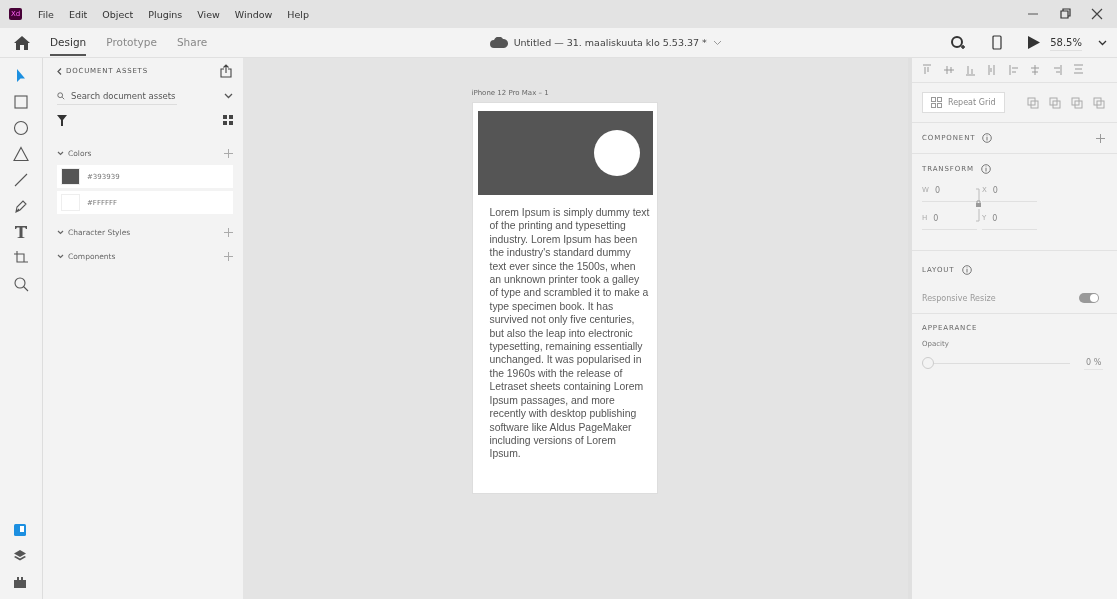 The image size is (1117, 599). Describe the element at coordinates (253, 14) in the screenshot. I see `menu-item: Window` at that location.